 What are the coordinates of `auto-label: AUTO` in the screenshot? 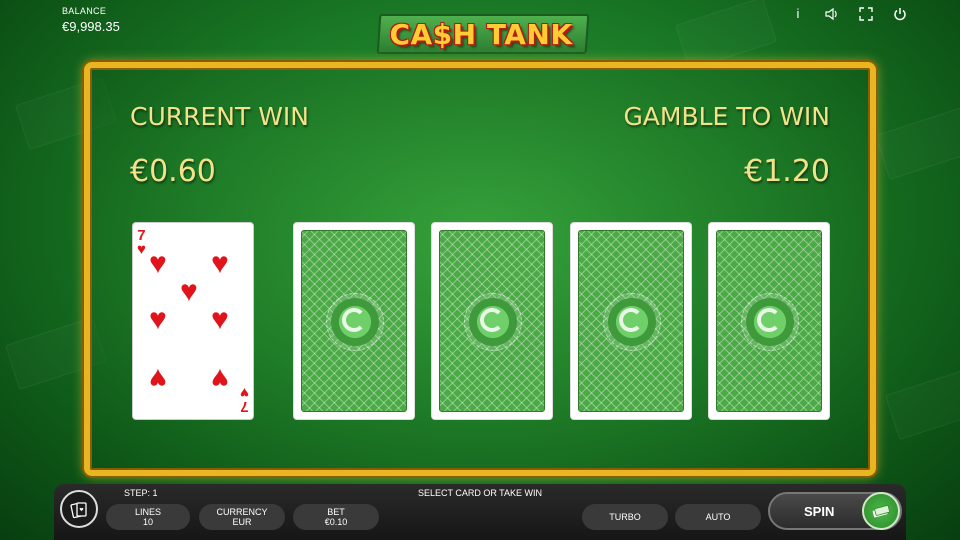 It's located at (718, 517).